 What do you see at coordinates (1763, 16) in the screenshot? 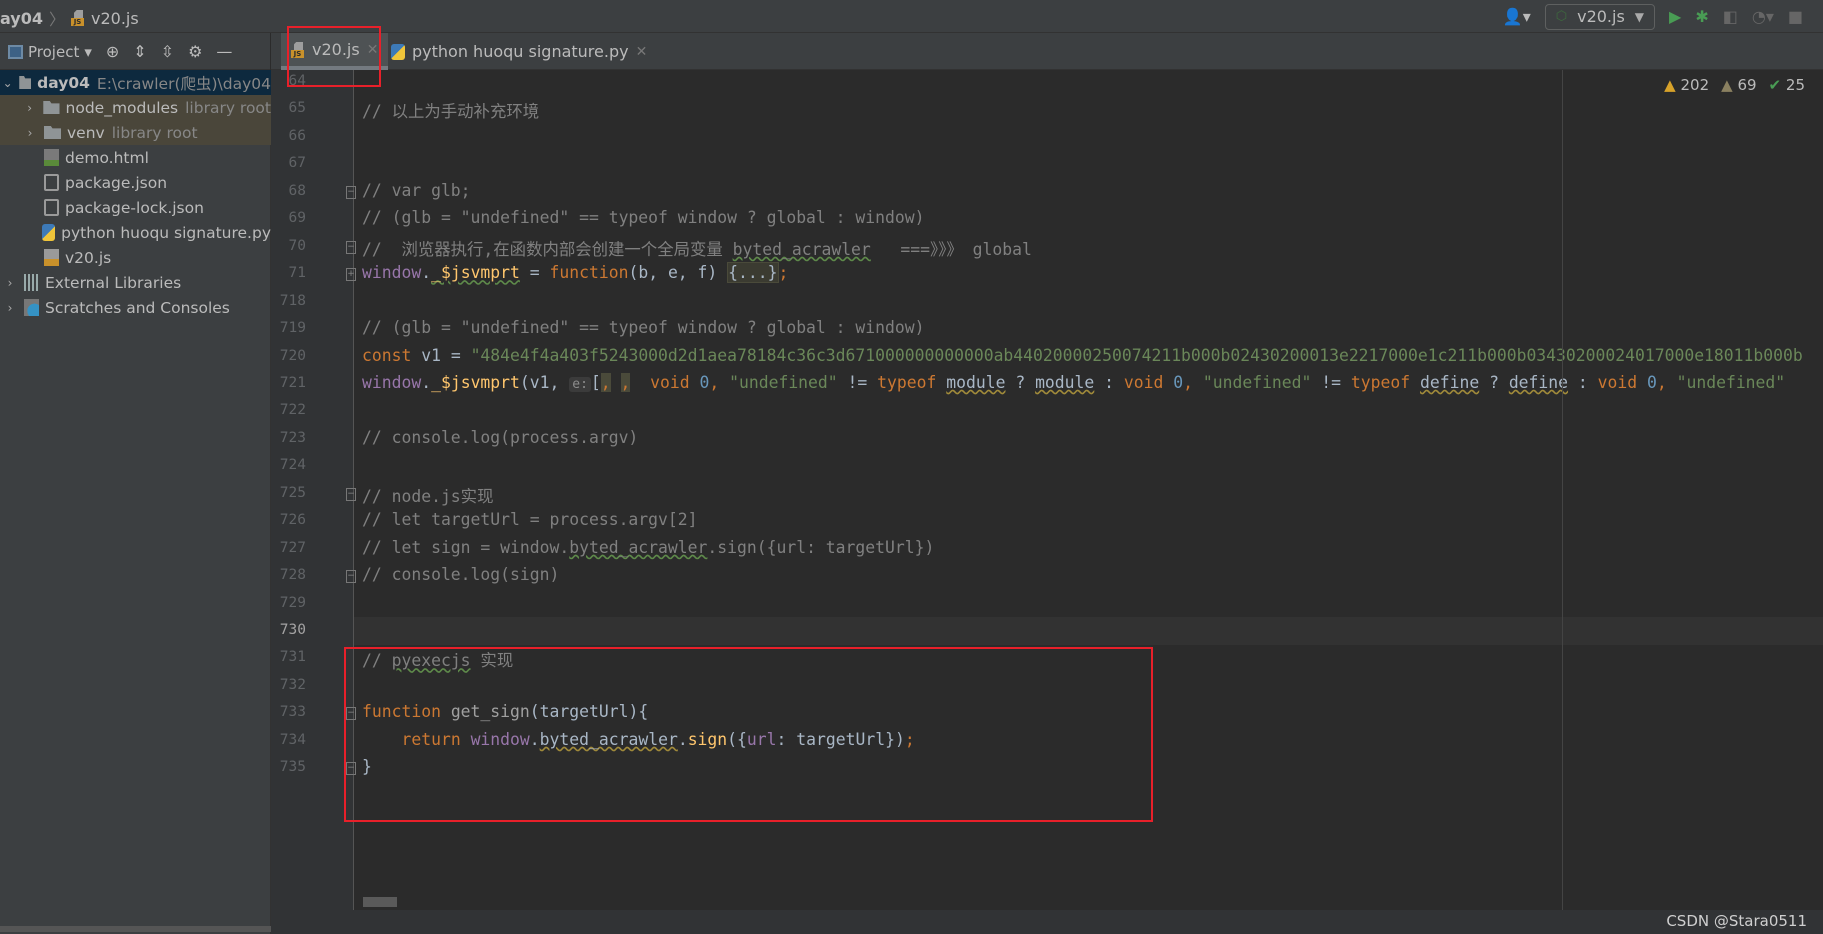
I see `profile-icon: ◔▾` at bounding box center [1763, 16].